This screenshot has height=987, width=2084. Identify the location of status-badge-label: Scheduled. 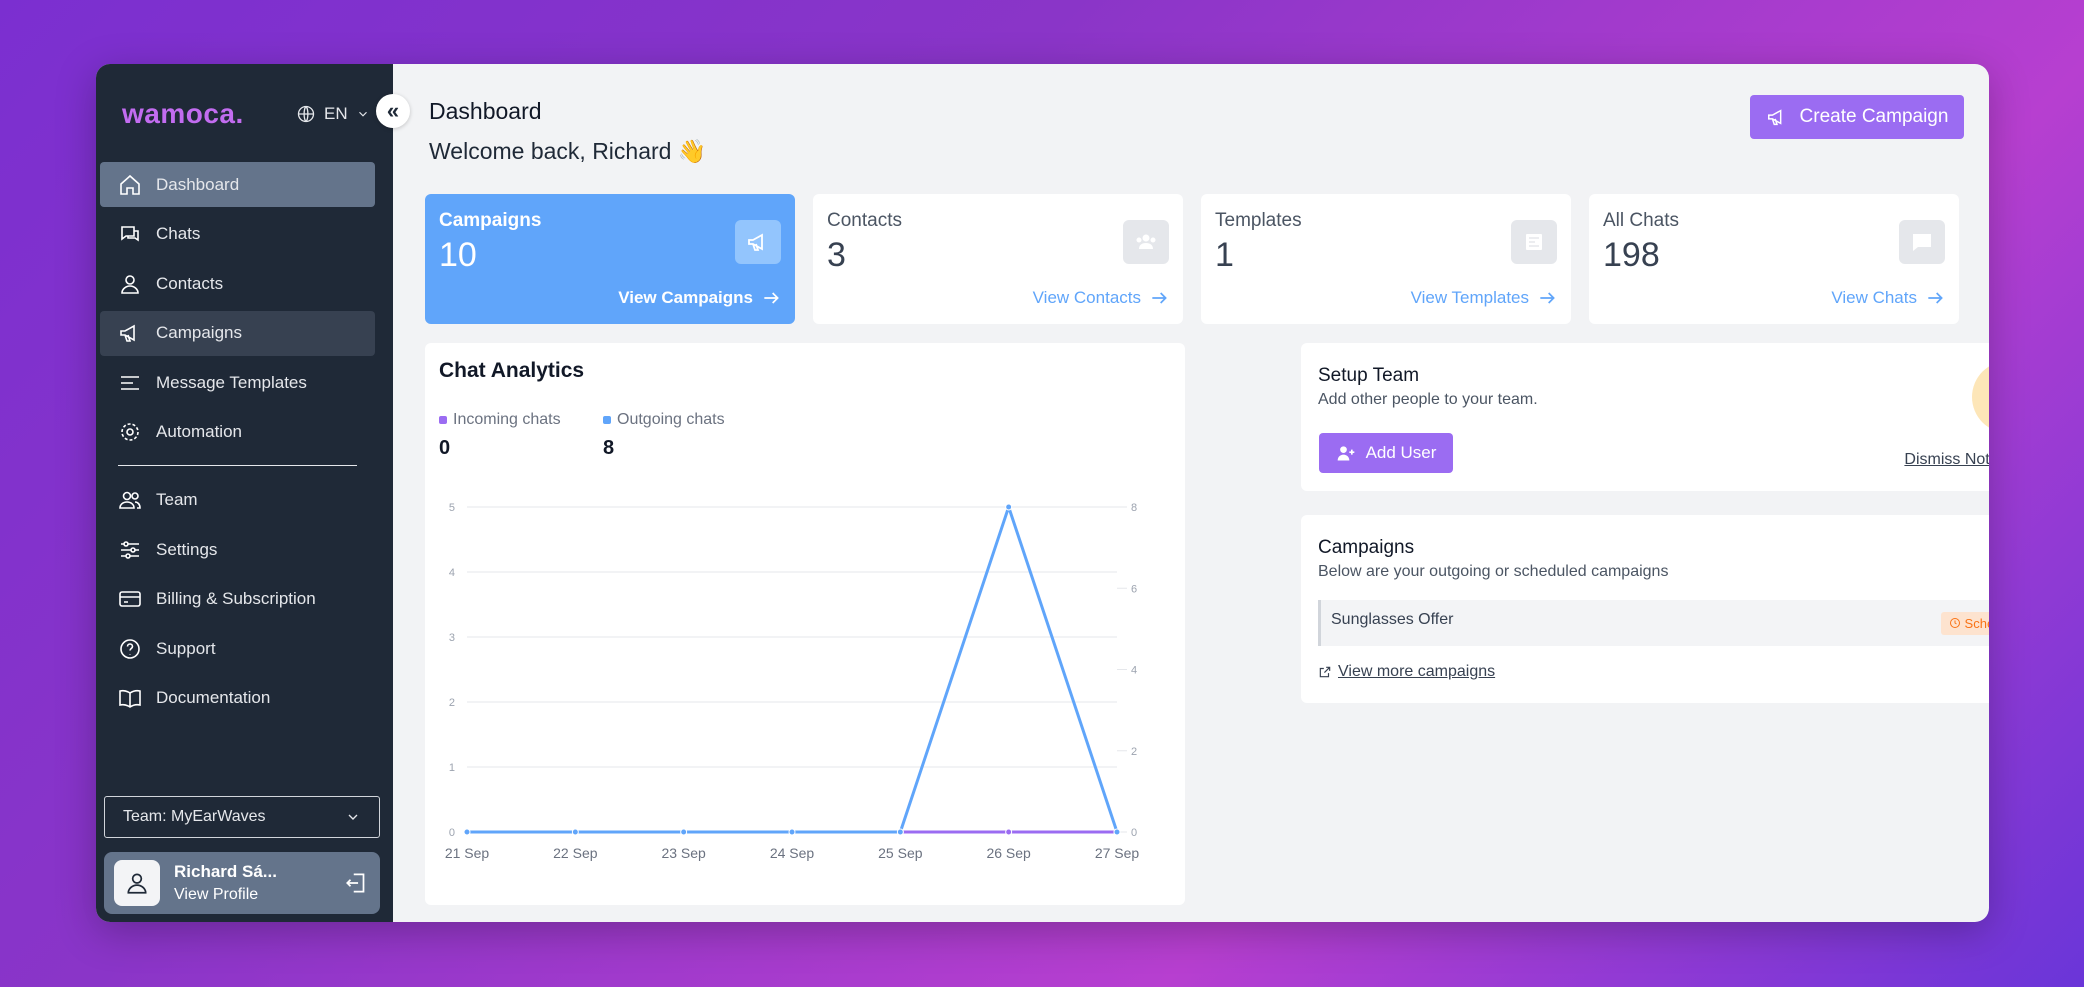
(1976, 623).